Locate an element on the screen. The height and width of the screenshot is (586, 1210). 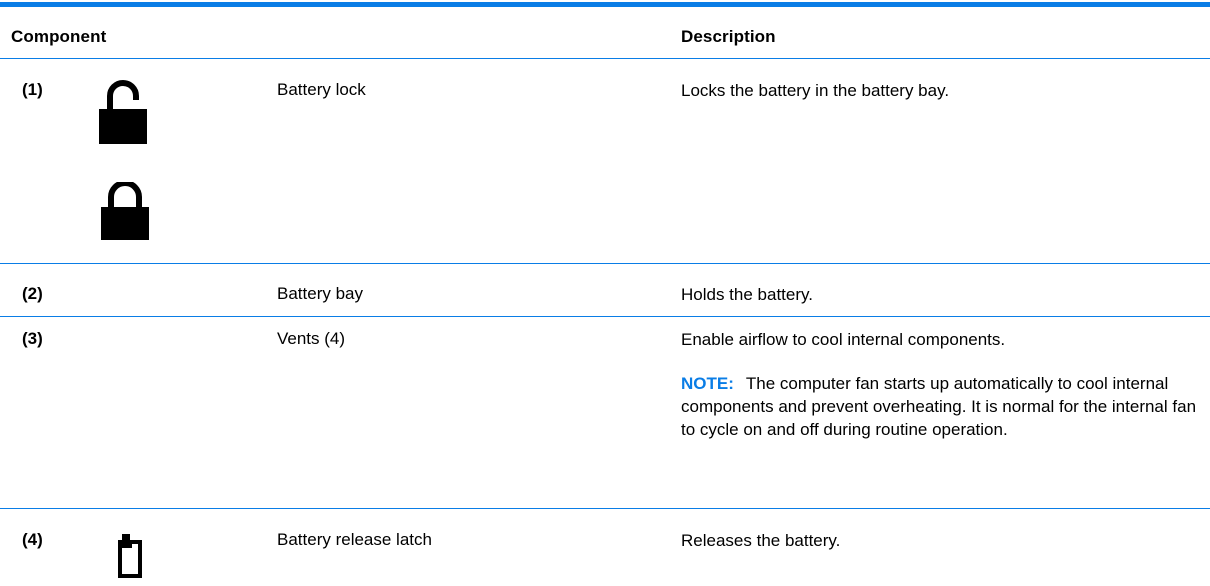
header-component: Component is located at coordinates (59, 36).